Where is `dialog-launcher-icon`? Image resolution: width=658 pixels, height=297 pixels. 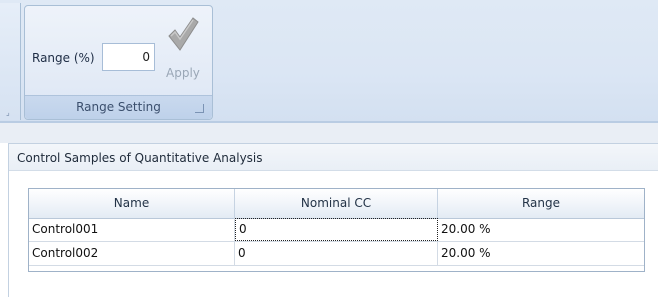
dialog-launcher-icon is located at coordinates (199, 108).